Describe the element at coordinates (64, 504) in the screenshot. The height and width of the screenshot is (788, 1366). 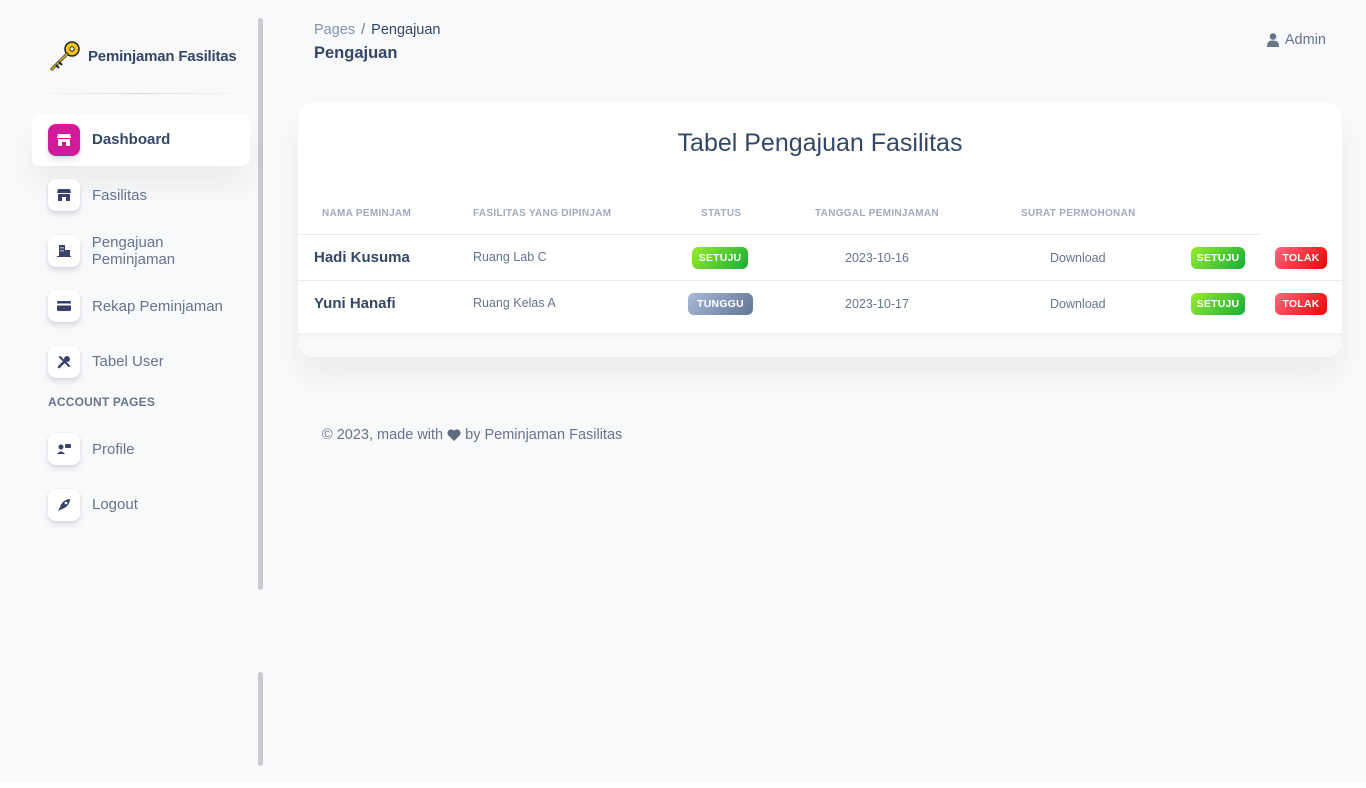
I see `rocket-icon` at that location.